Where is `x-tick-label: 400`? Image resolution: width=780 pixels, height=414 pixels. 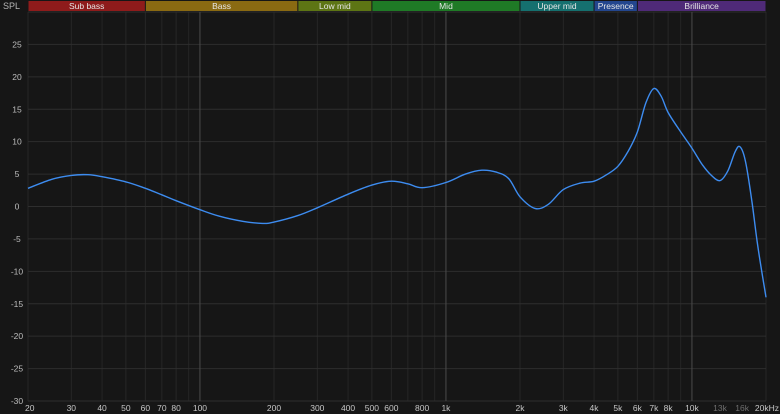
x-tick-label: 400 is located at coordinates (348, 408).